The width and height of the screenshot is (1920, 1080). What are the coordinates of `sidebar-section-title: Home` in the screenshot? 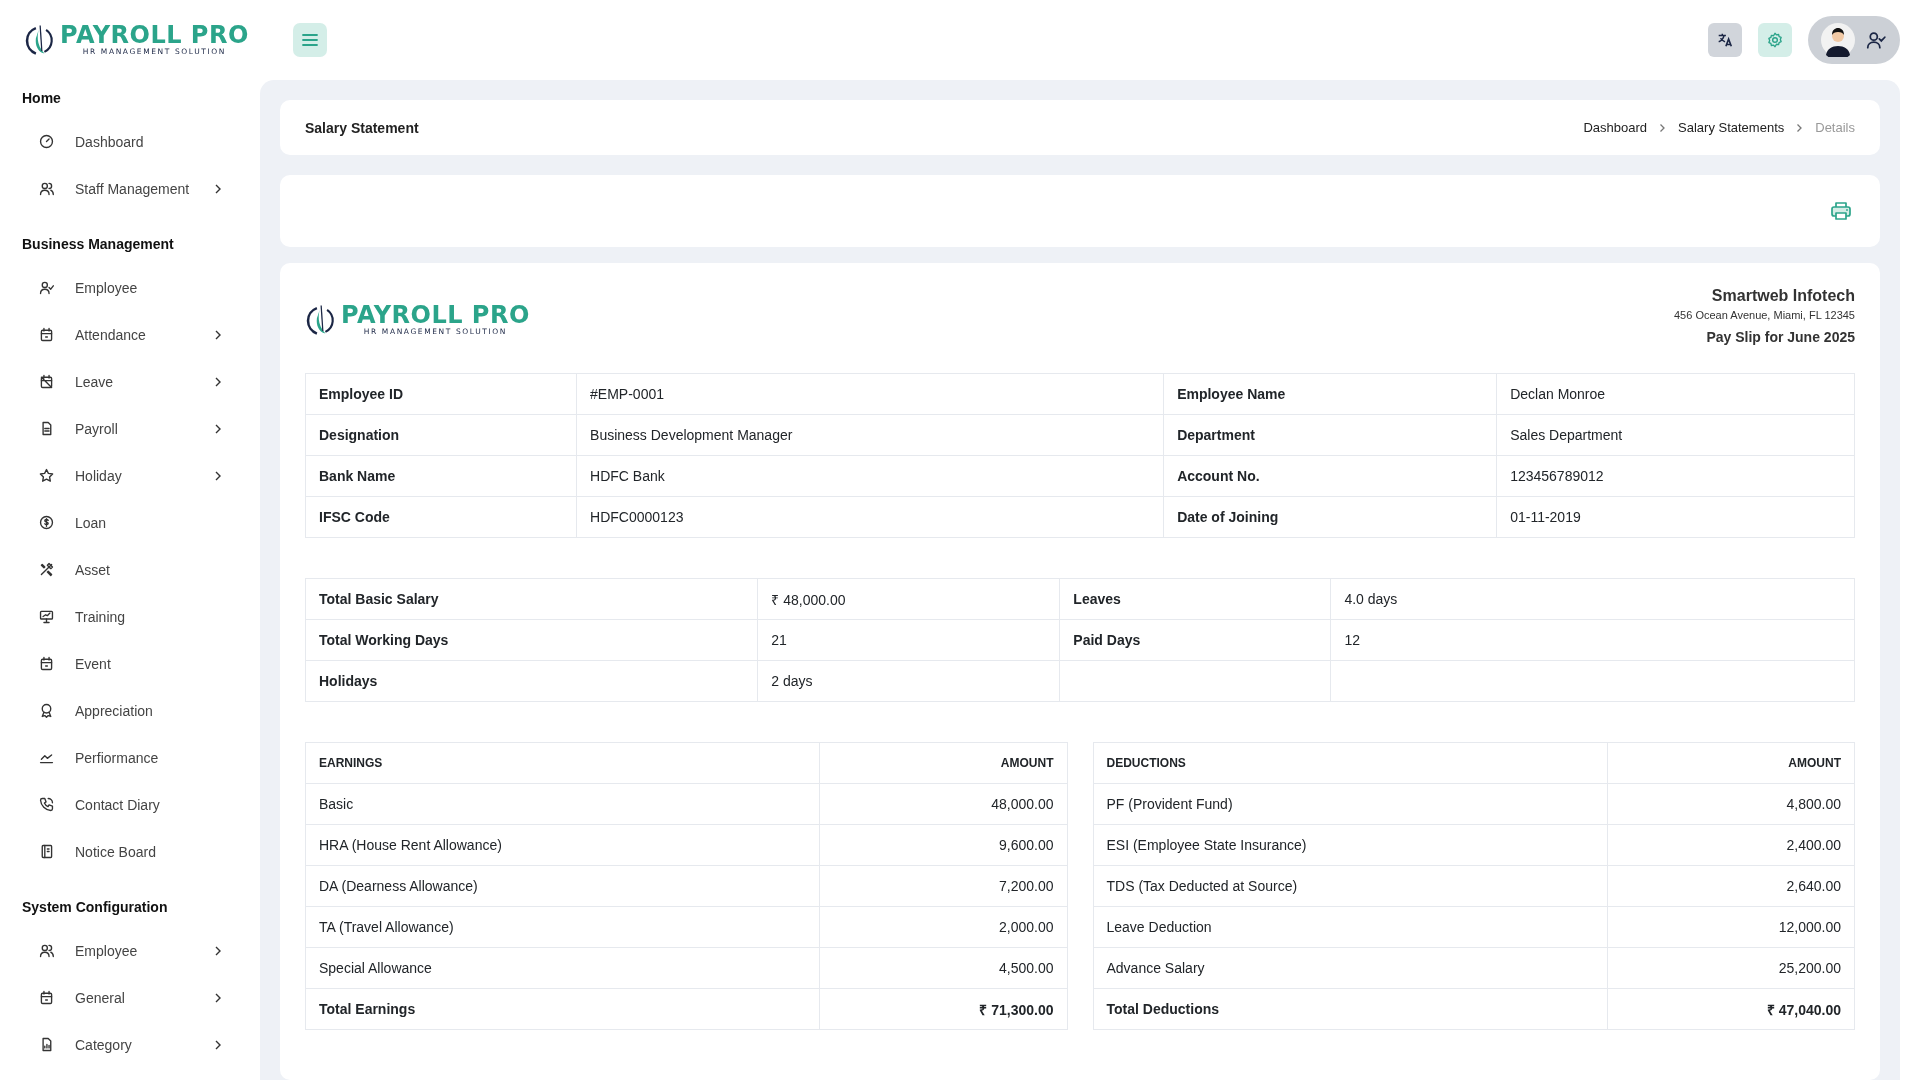 It's located at (42, 98).